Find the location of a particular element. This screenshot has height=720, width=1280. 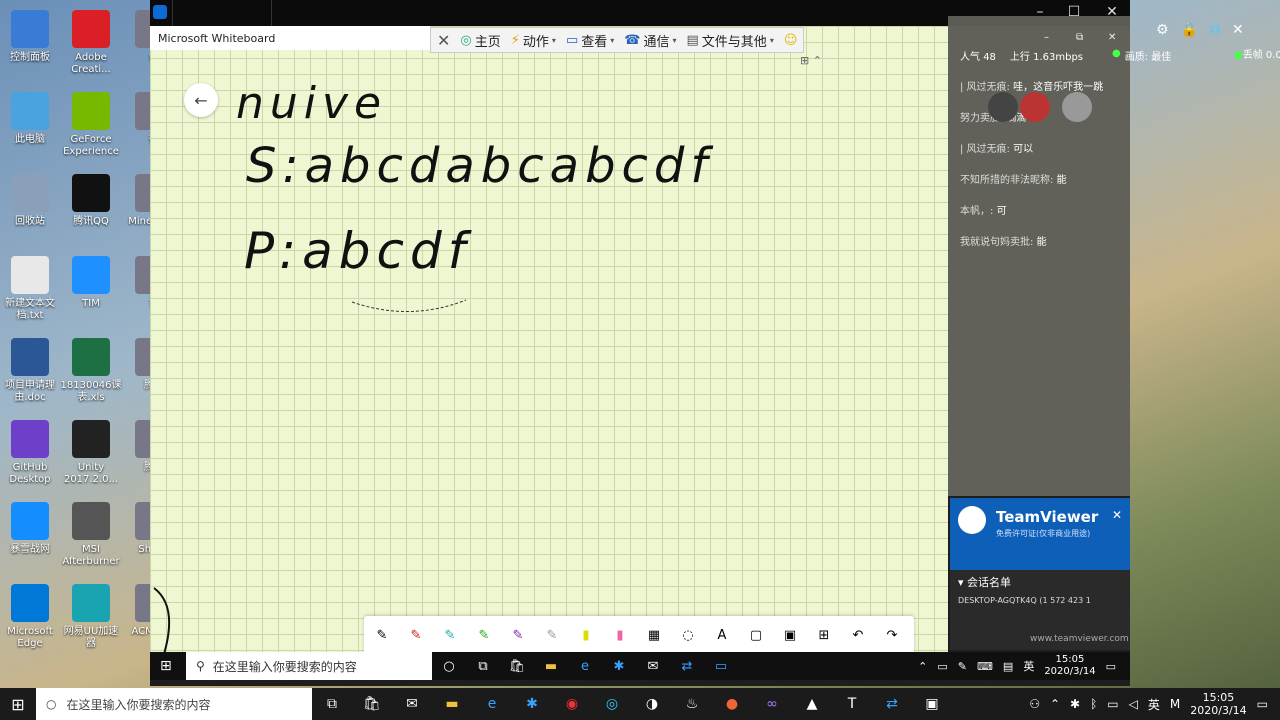

typora-icon: T is located at coordinates (852, 704).